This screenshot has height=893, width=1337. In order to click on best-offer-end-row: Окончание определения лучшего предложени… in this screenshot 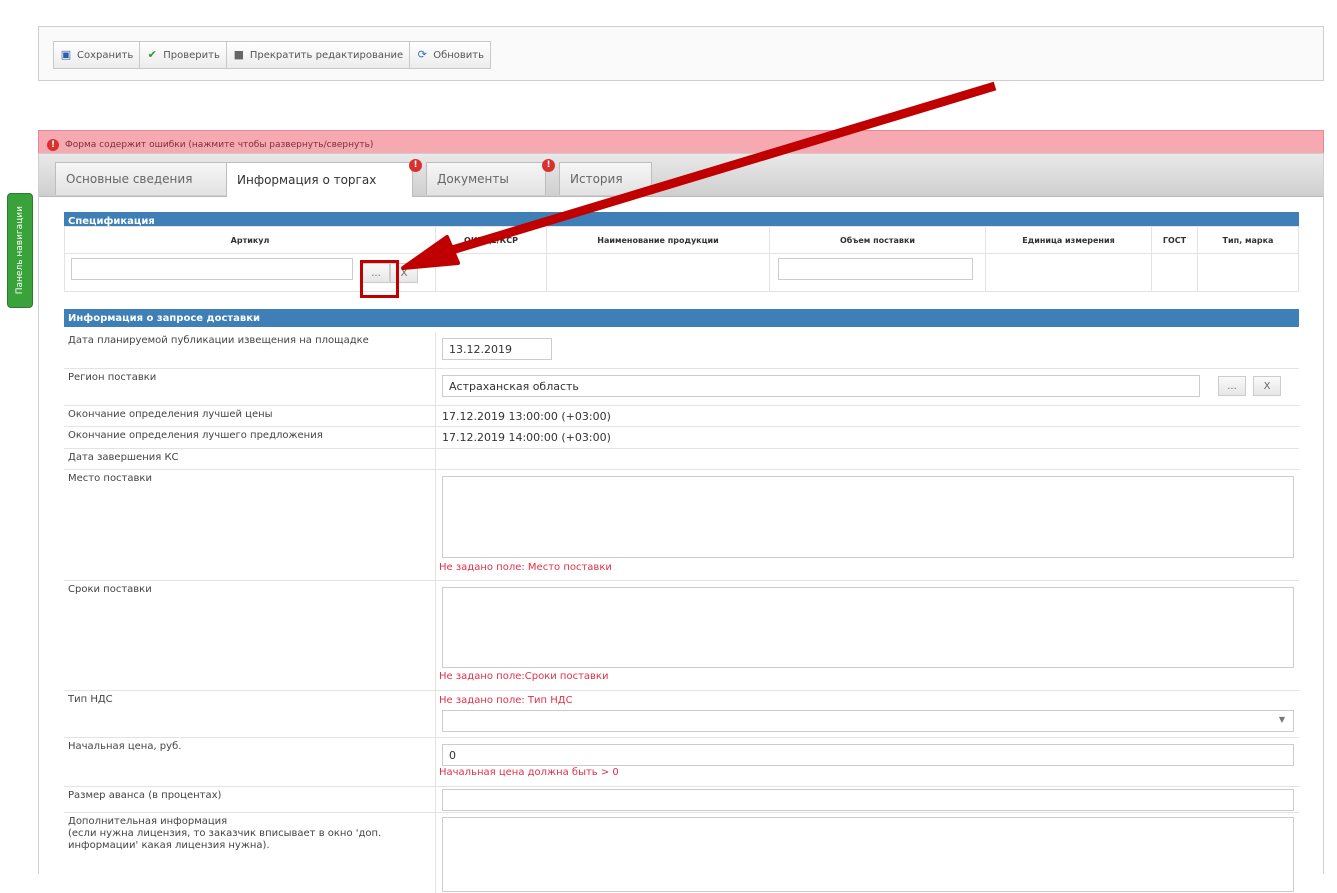, I will do `click(681, 438)`.